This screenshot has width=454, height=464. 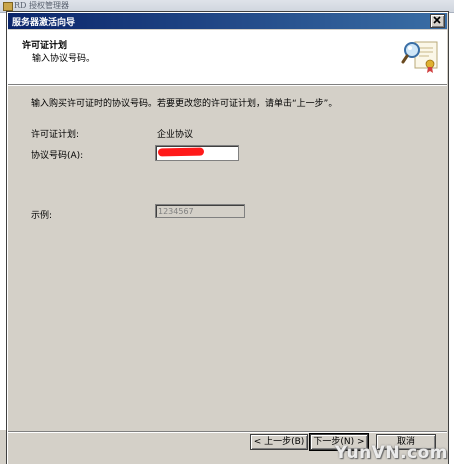 I want to click on license-plan-value: 企业协议, so click(x=175, y=135).